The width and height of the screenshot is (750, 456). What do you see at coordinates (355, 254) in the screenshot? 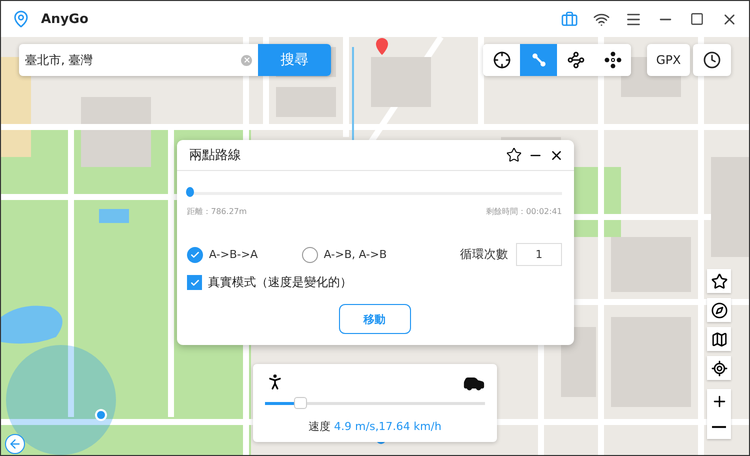
I see `radio-label: A->B, A->B` at bounding box center [355, 254].